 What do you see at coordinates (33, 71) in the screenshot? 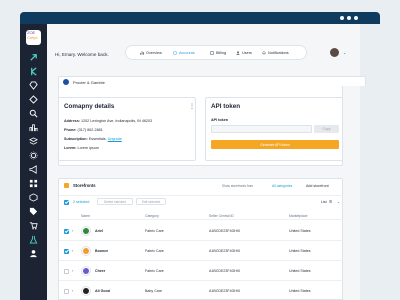
I see `sidebar-k-icon` at bounding box center [33, 71].